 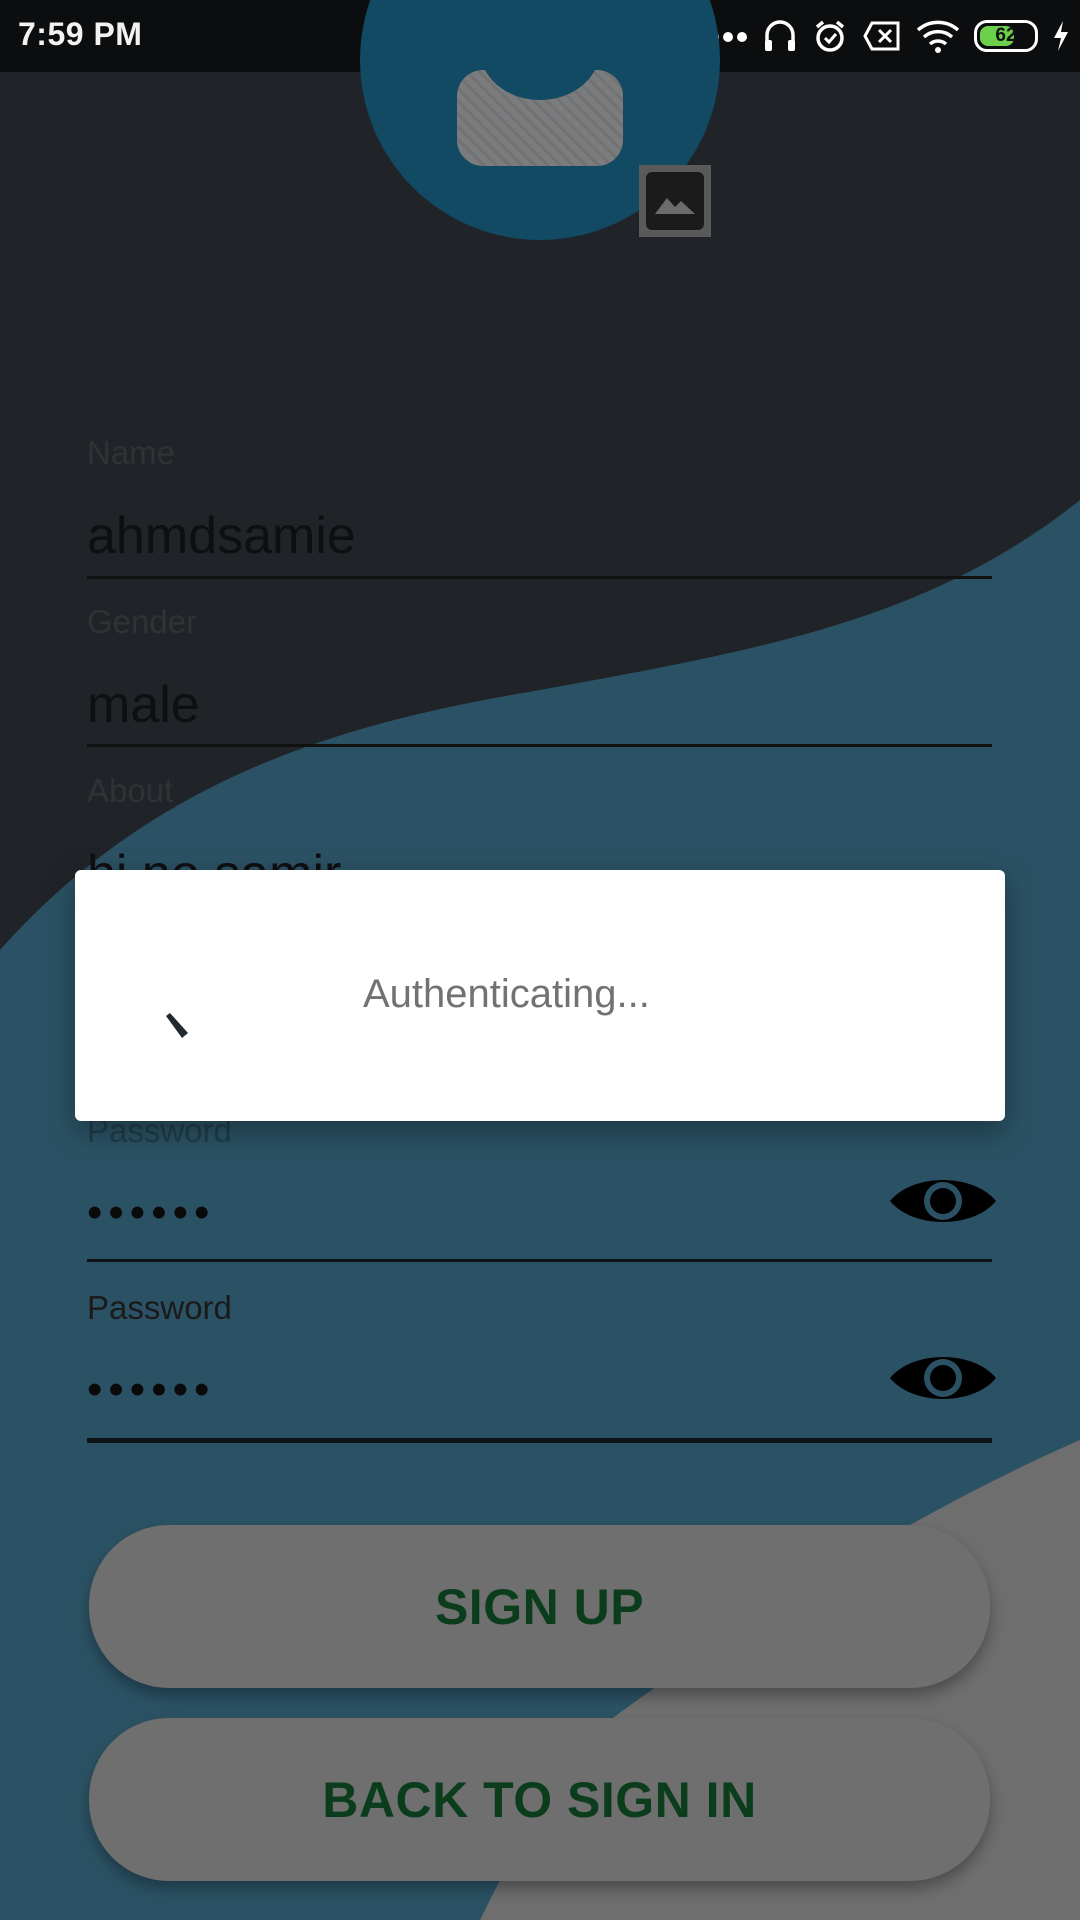 I want to click on avatar-head-cutout, so click(x=540, y=50).